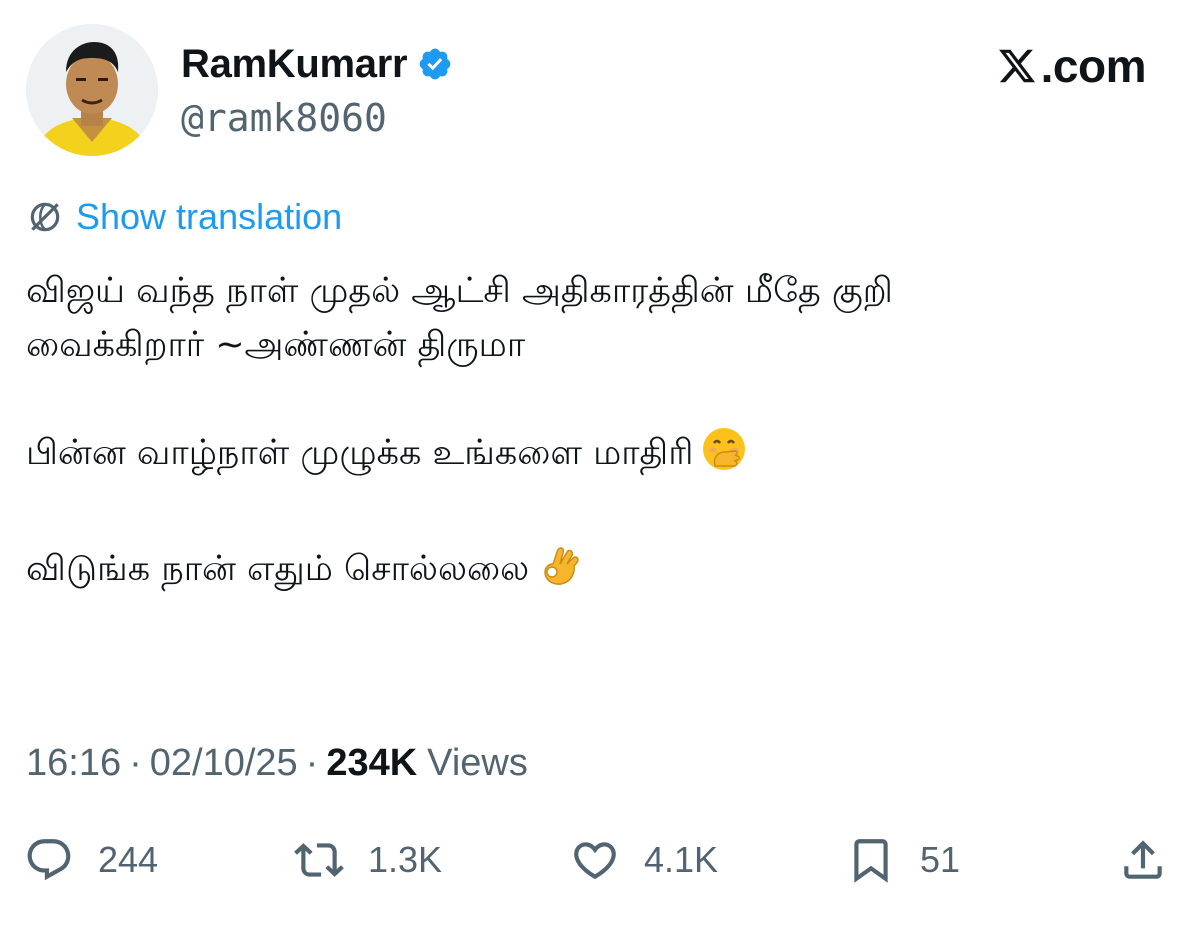  I want to click on bookmark-count: 51, so click(940, 859).